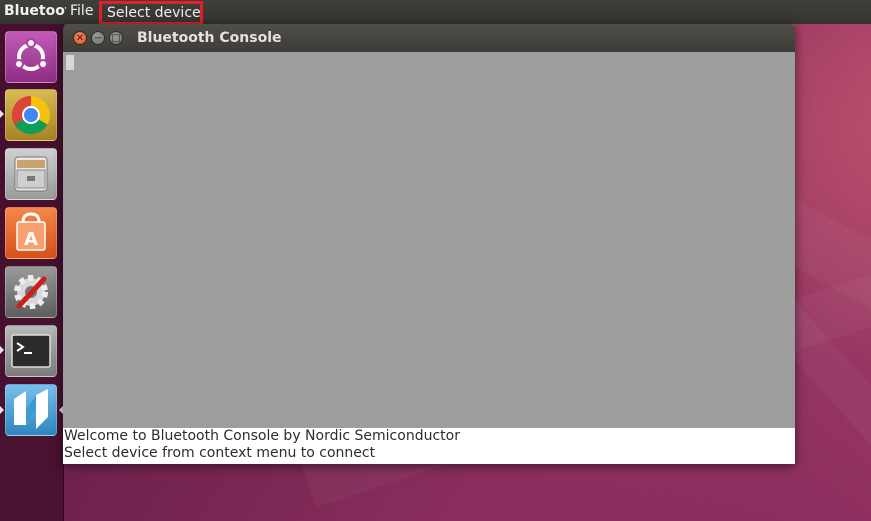  I want to click on terminal-icon, so click(31, 351).